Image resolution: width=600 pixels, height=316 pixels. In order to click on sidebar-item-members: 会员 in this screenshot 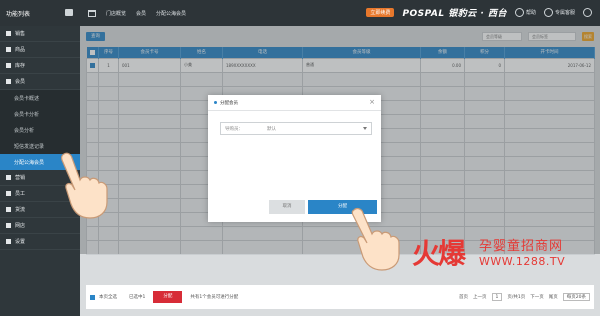, I will do `click(40, 82)`.